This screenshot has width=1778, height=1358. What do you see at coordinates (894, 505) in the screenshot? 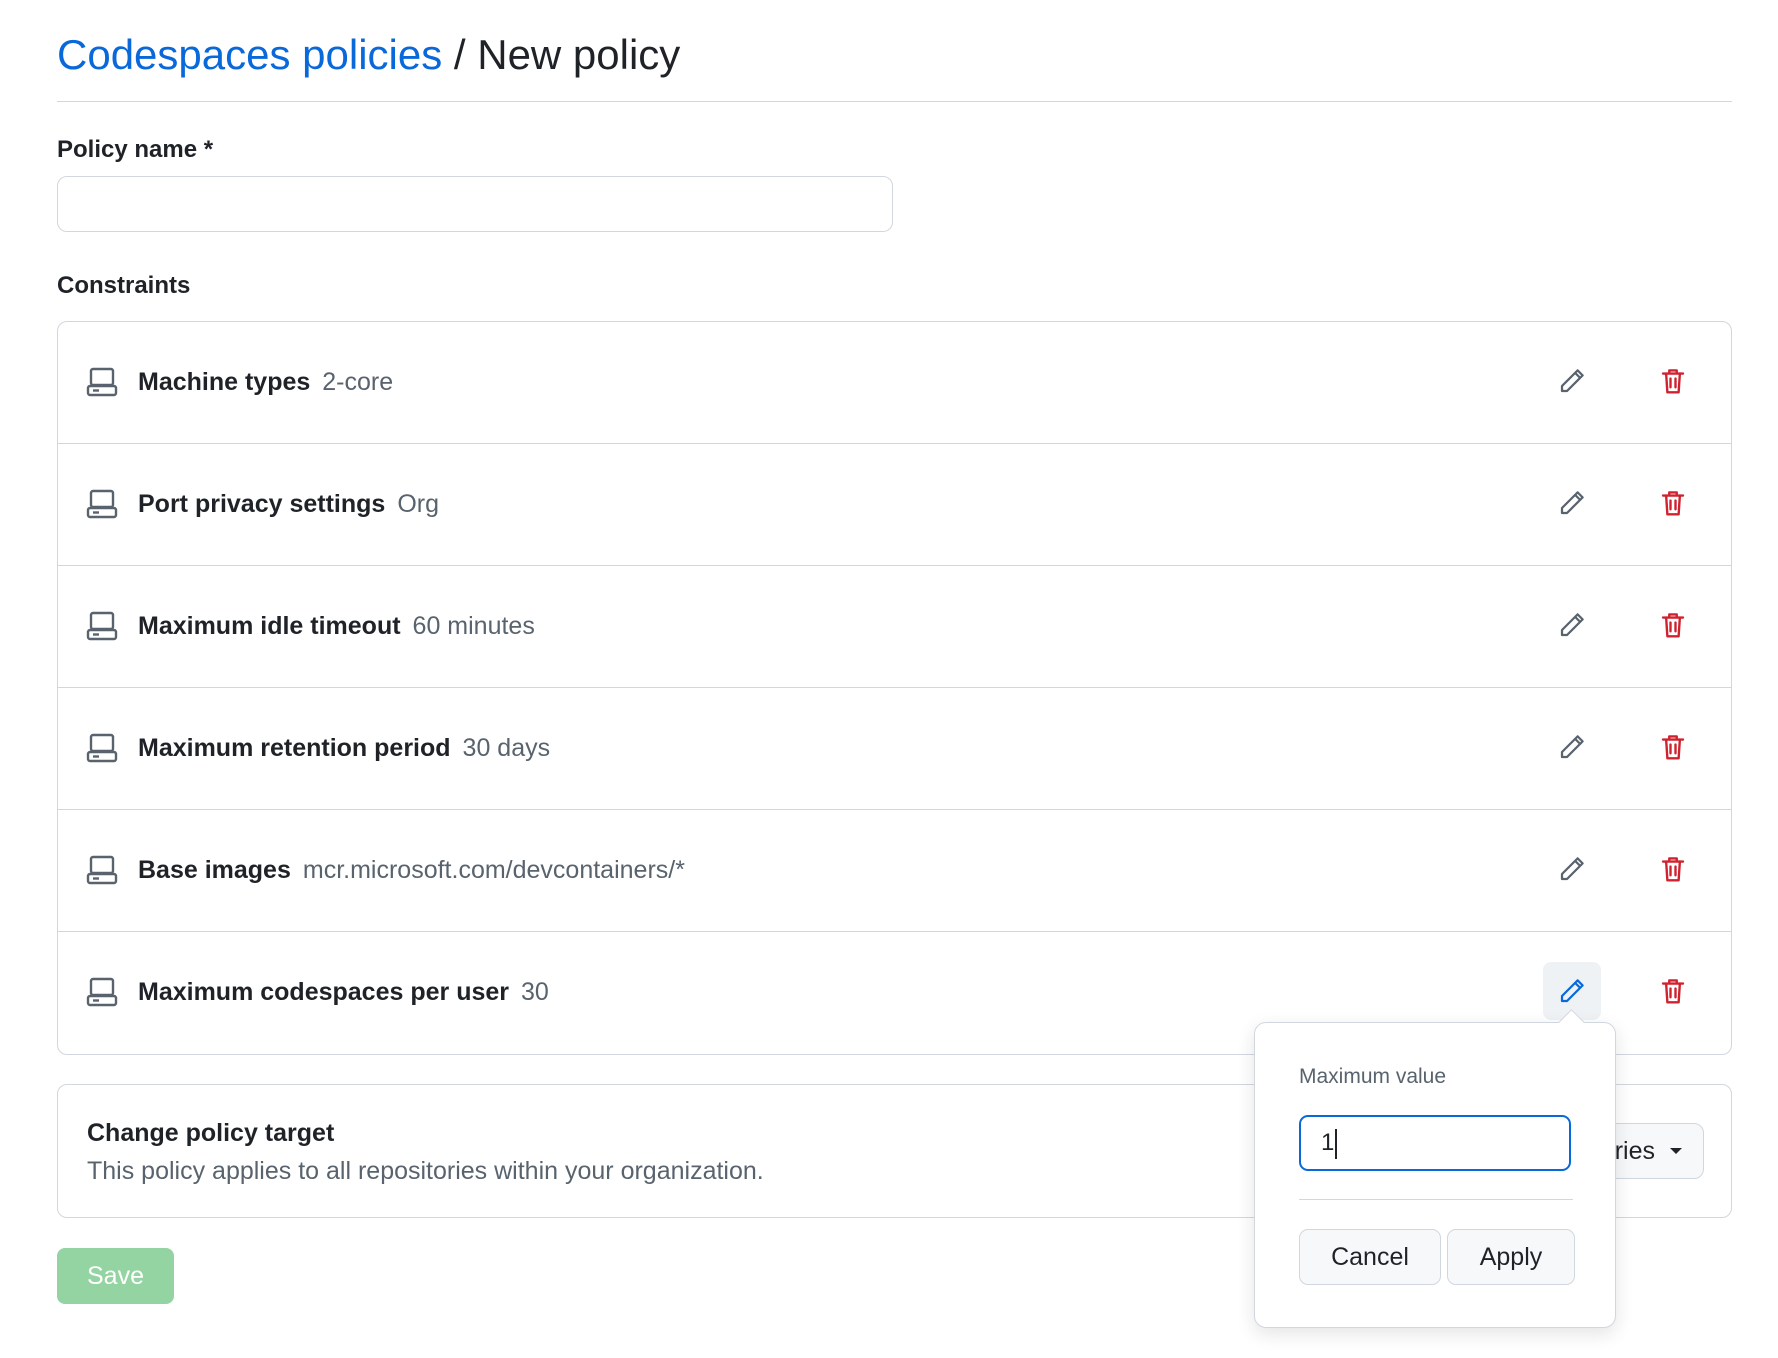
I see `constraint-row: Port privacy settings Org` at bounding box center [894, 505].